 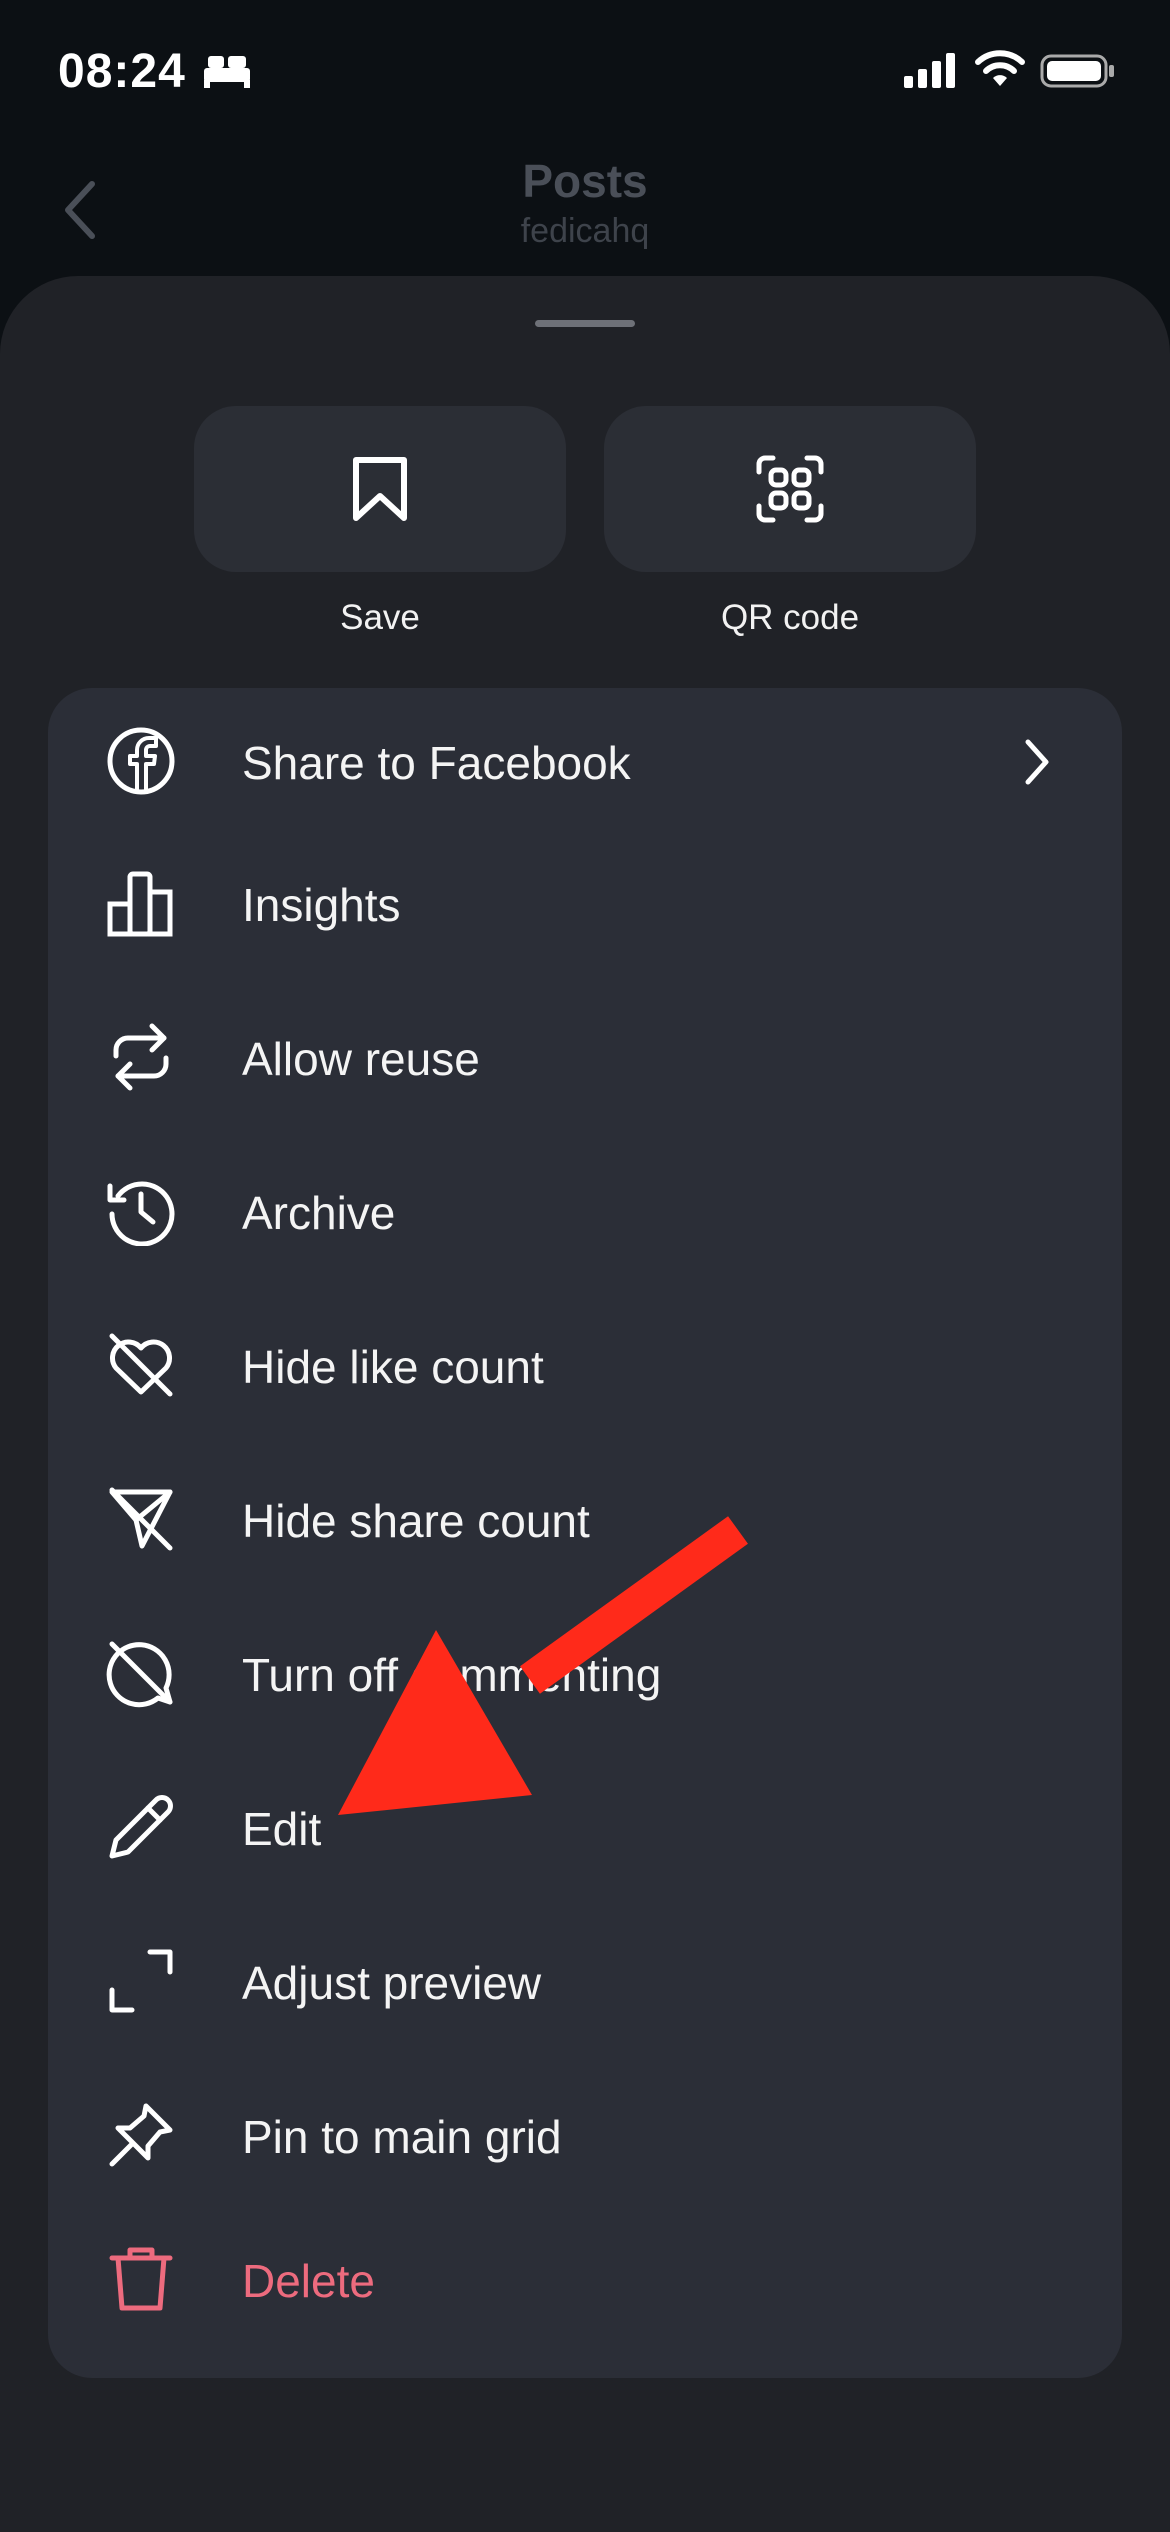 What do you see at coordinates (141, 1519) in the screenshot?
I see `share-off-icon` at bounding box center [141, 1519].